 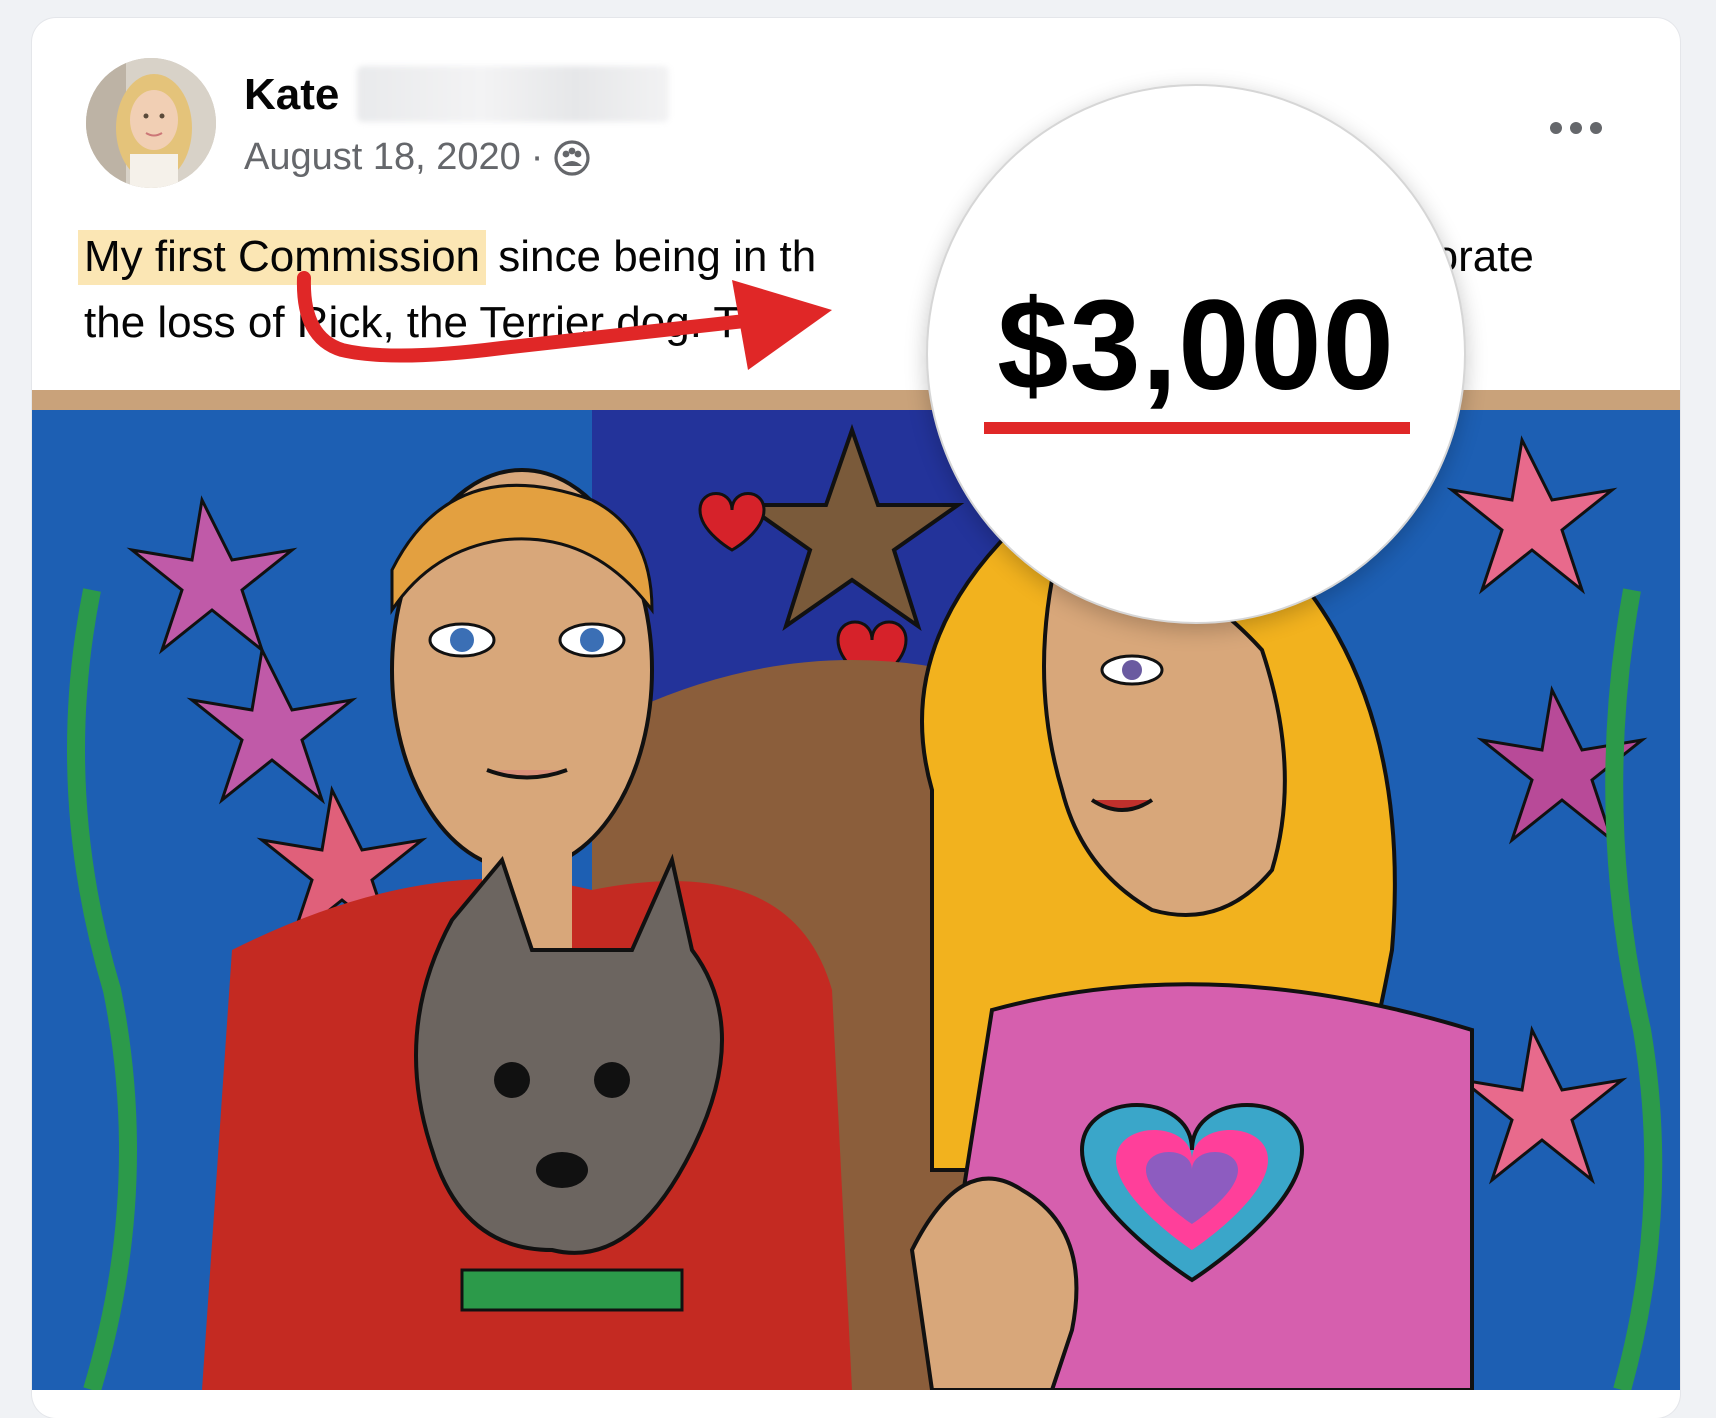 I want to click on redacted-surname, so click(x=513, y=94).